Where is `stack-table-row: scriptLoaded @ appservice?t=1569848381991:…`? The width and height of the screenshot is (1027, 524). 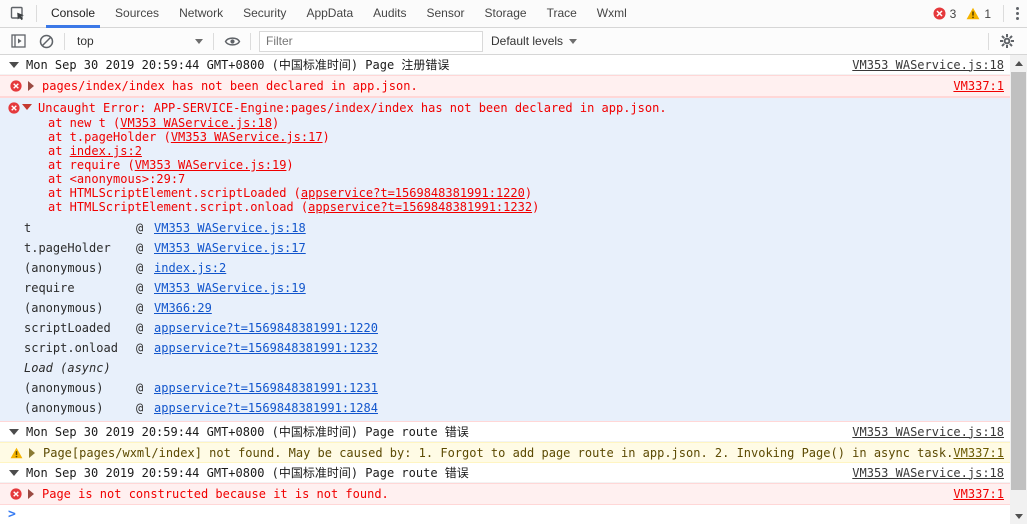 stack-table-row: scriptLoaded @ appservice?t=1569848381991:… is located at coordinates (506, 328).